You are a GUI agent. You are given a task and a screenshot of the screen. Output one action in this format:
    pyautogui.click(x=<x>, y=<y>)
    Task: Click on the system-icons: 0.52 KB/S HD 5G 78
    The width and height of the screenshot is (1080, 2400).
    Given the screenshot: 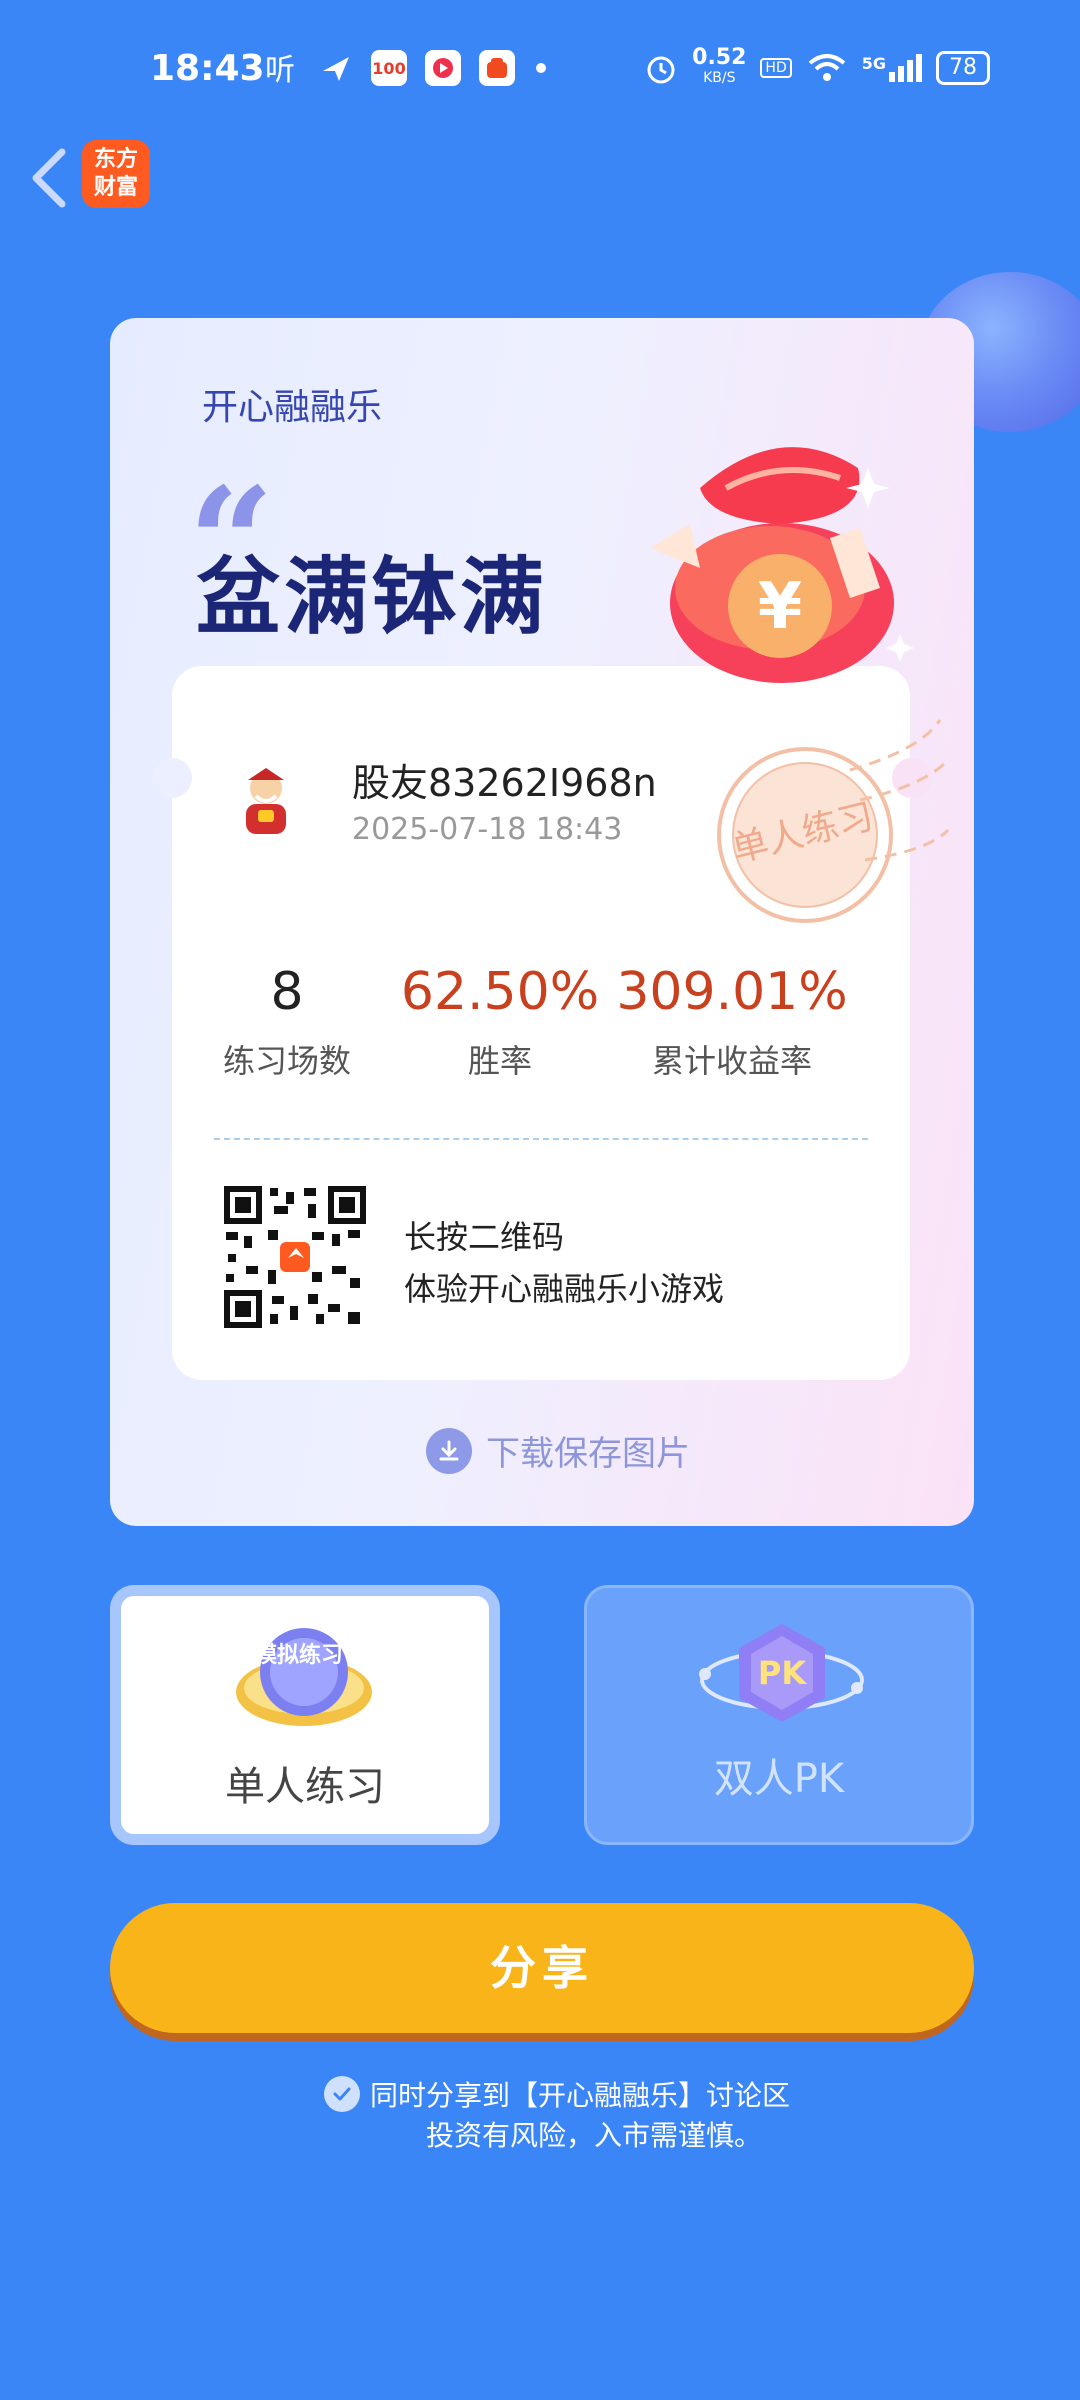 What is the action you would take?
    pyautogui.click(x=817, y=66)
    